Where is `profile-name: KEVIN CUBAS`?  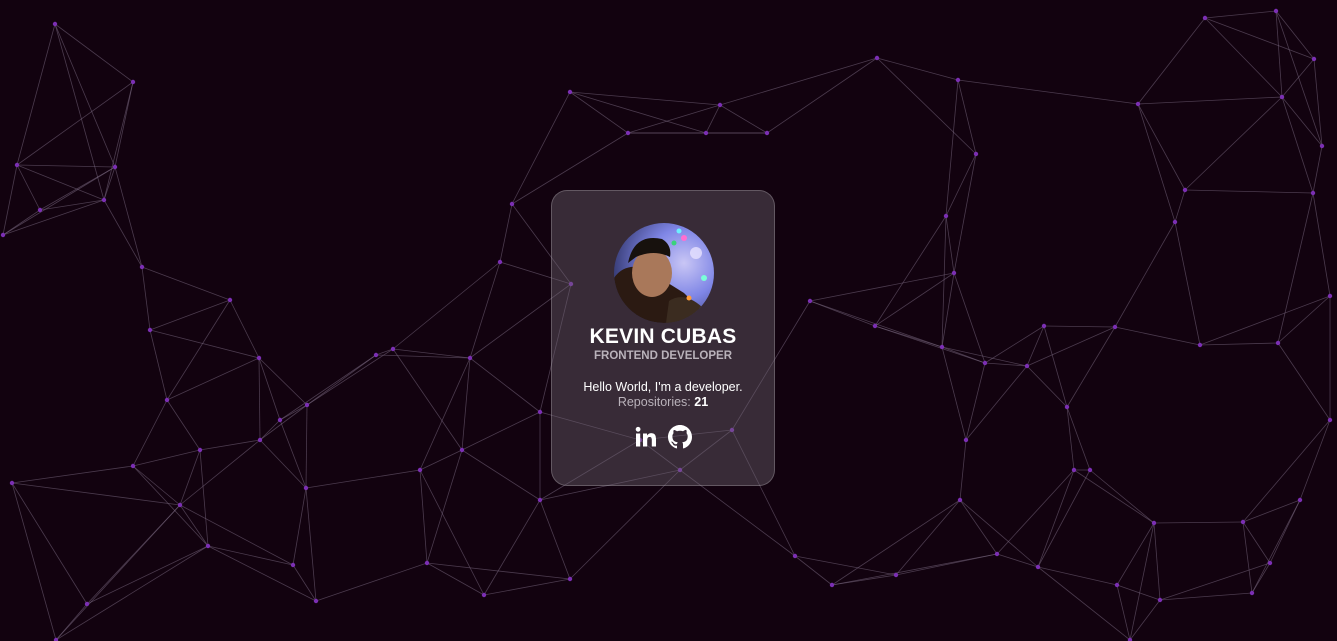
profile-name: KEVIN CUBAS is located at coordinates (663, 336).